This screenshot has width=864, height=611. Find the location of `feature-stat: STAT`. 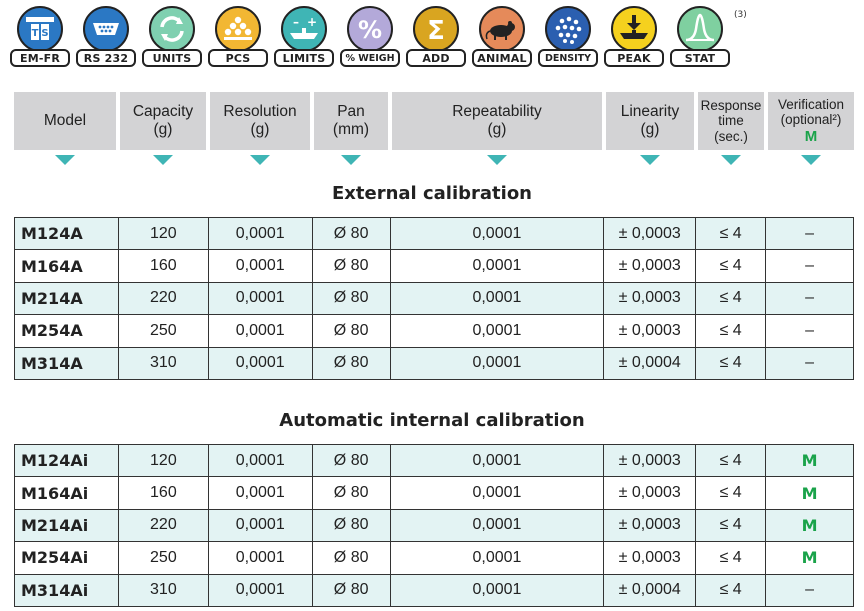

feature-stat: STAT is located at coordinates (700, 37).